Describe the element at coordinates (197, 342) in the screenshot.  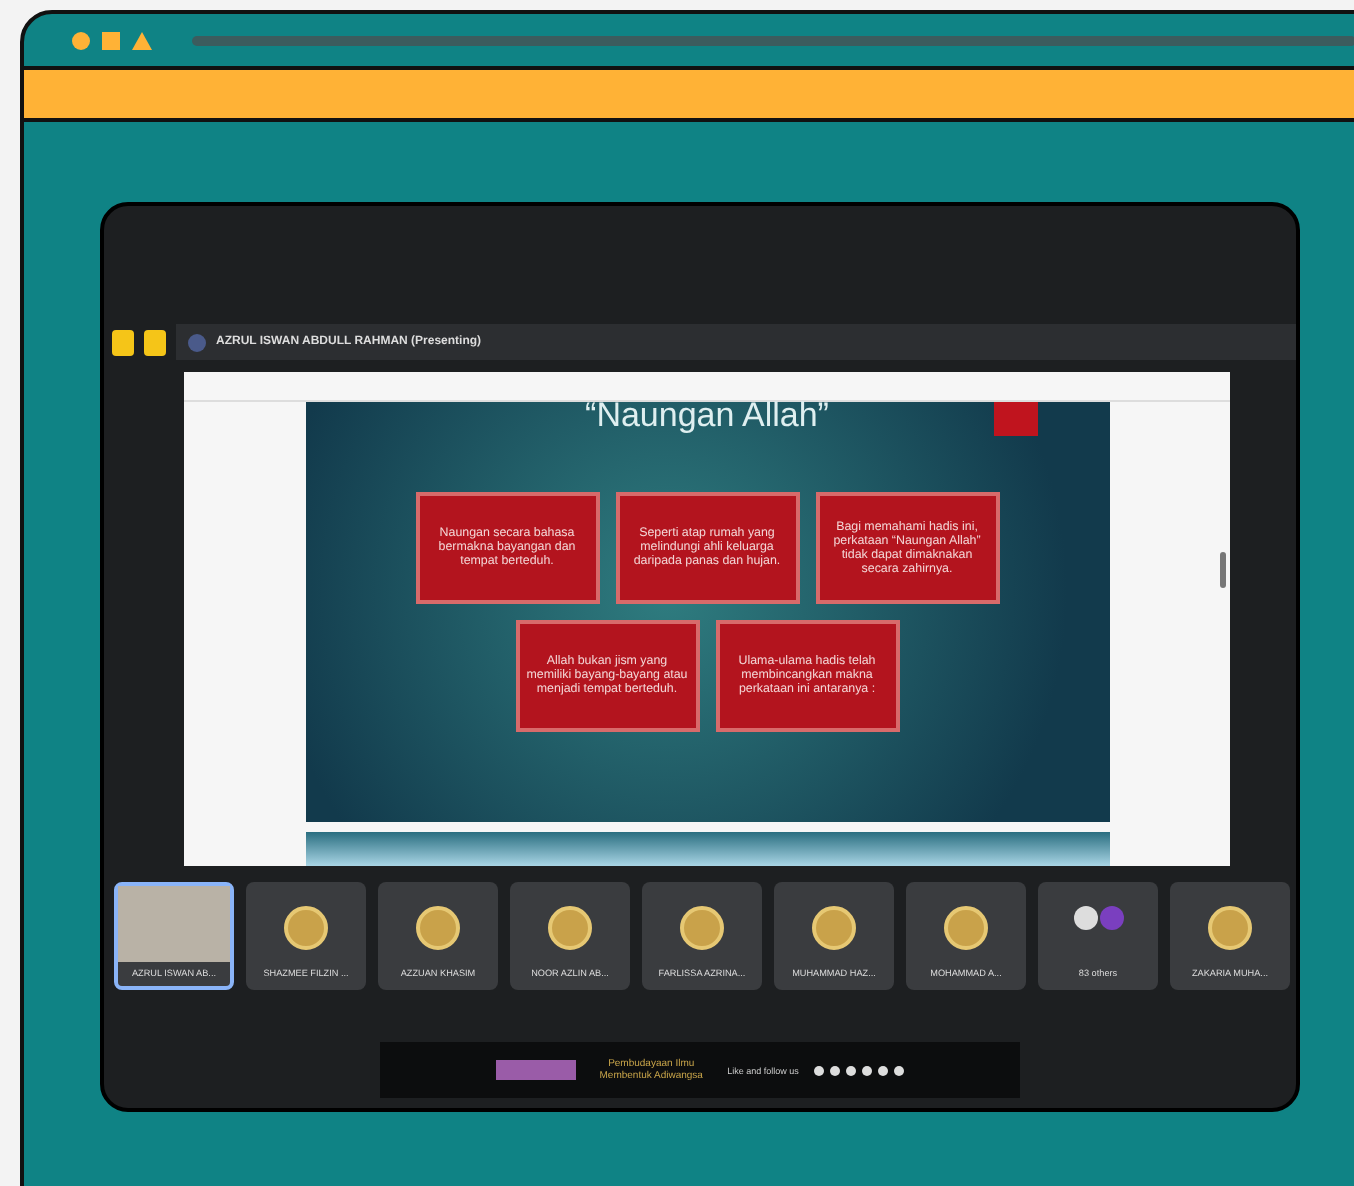
I see `user-icon` at that location.